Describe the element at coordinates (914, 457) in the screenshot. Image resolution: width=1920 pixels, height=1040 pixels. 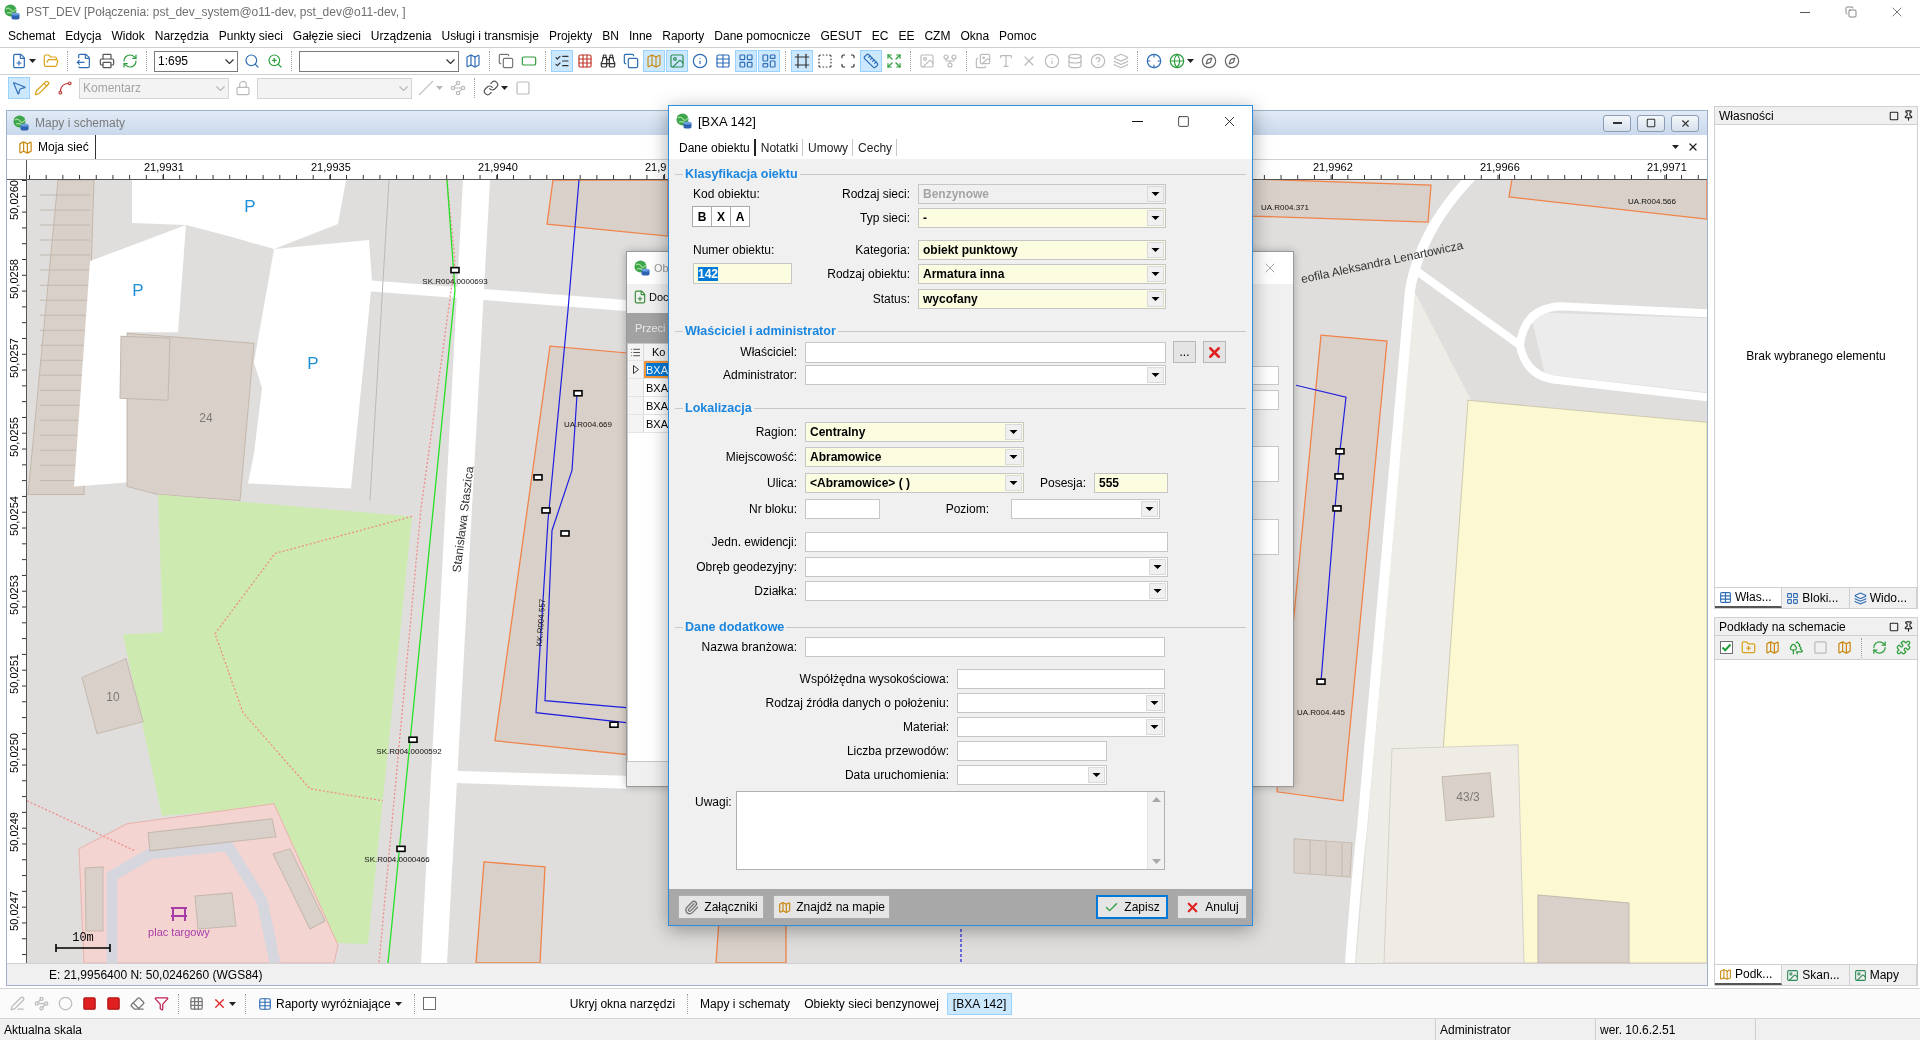
I see `dropdown-field: Abramowice` at that location.